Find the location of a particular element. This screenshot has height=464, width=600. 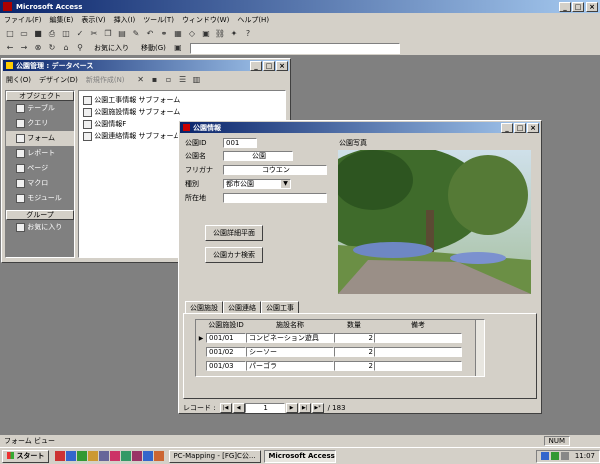

stop-icon: ⊗ is located at coordinates (38, 48).